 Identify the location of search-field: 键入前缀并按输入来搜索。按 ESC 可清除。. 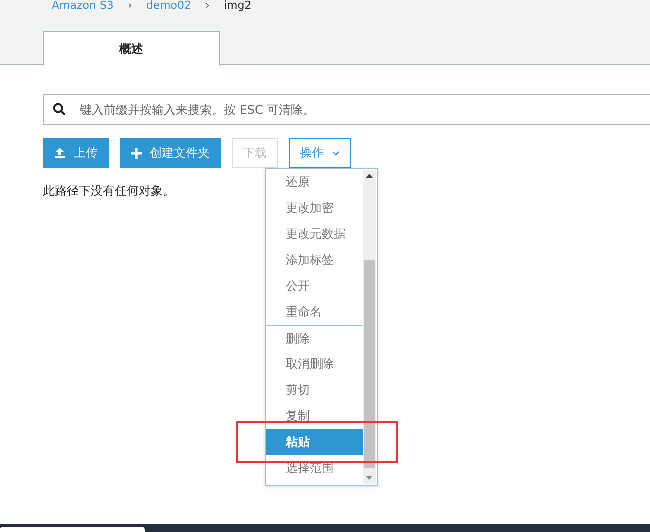
(346, 109).